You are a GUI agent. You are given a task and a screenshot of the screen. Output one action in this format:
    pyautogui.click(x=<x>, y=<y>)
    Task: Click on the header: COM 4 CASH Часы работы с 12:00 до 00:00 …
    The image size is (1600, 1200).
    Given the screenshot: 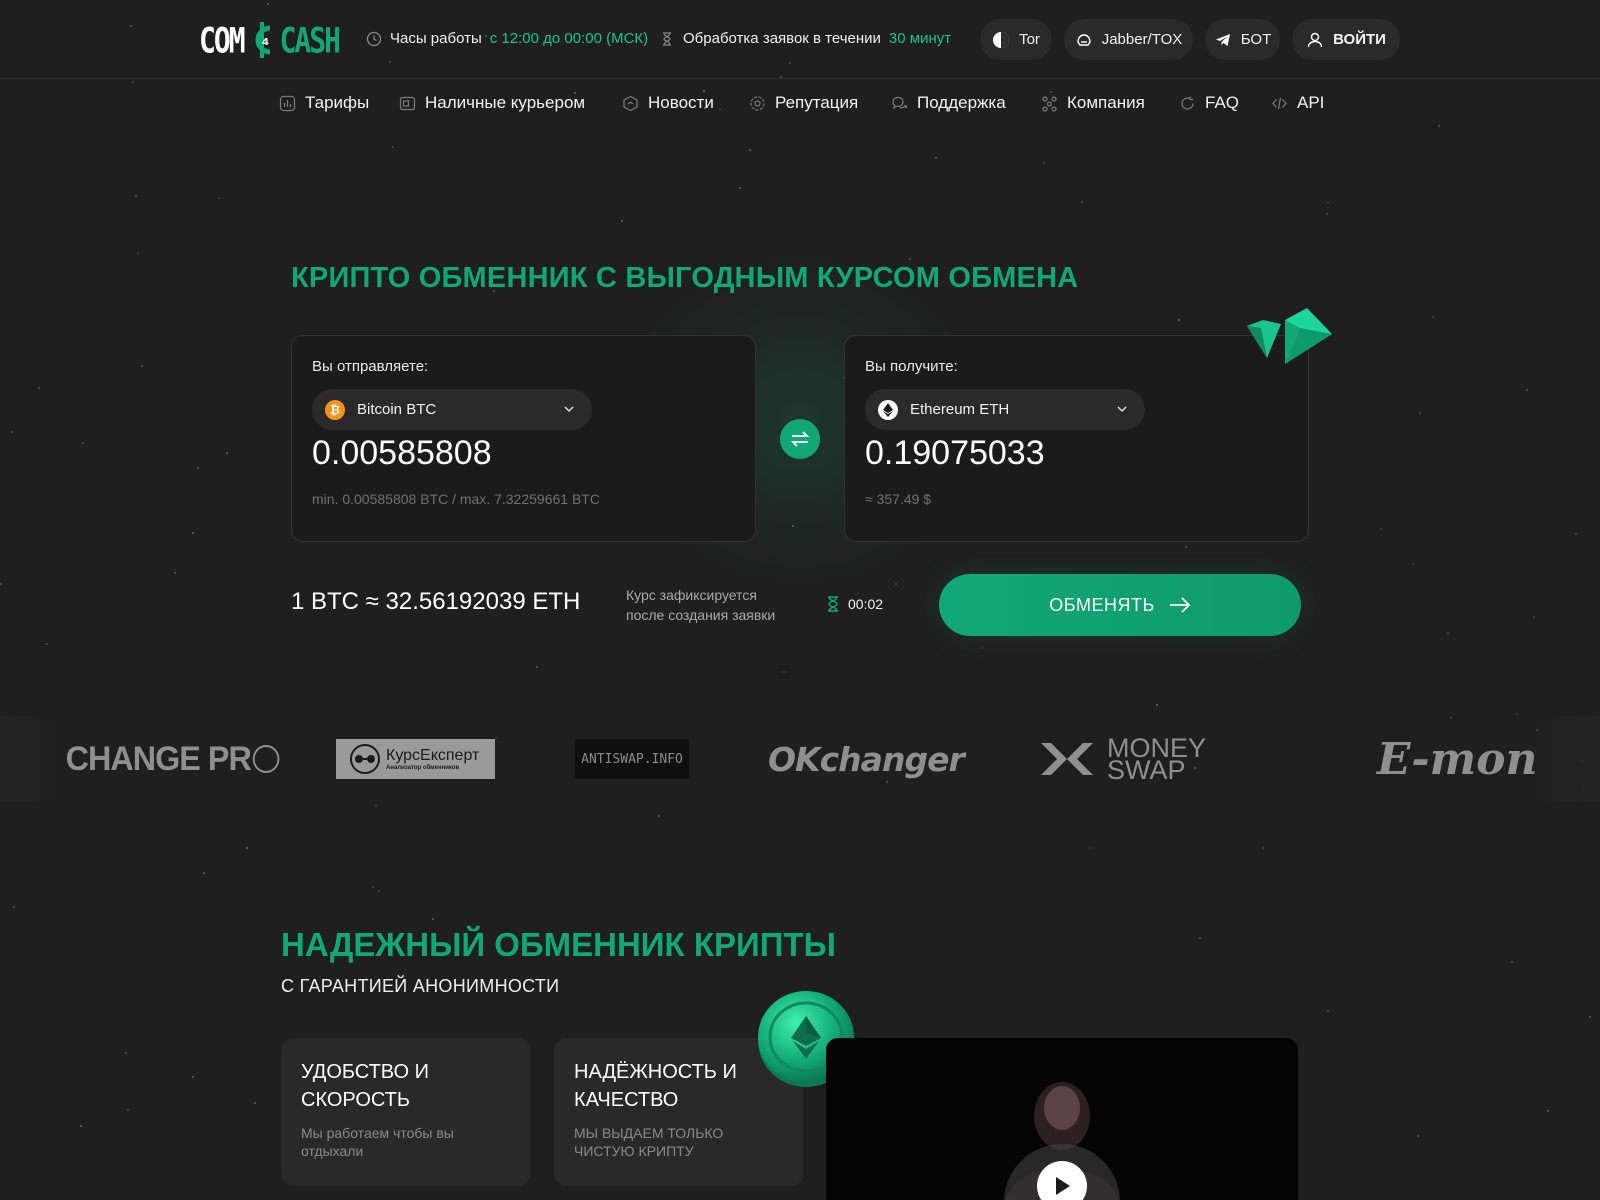 What is the action you would take?
    pyautogui.click(x=800, y=39)
    